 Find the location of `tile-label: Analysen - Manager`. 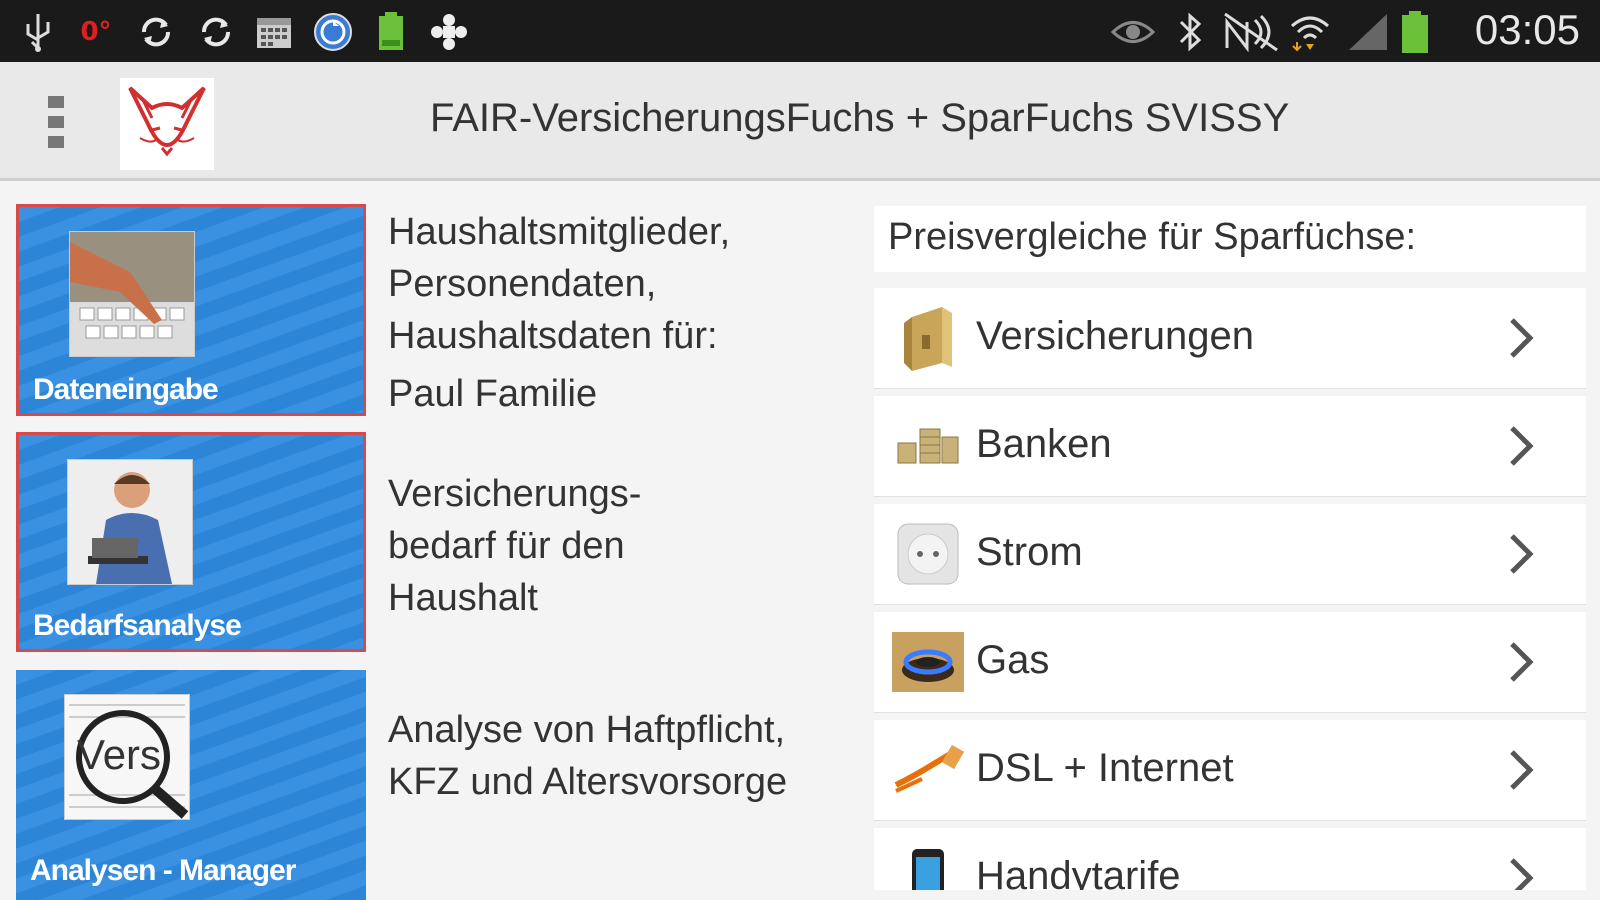

tile-label: Analysen - Manager is located at coordinates (163, 870).